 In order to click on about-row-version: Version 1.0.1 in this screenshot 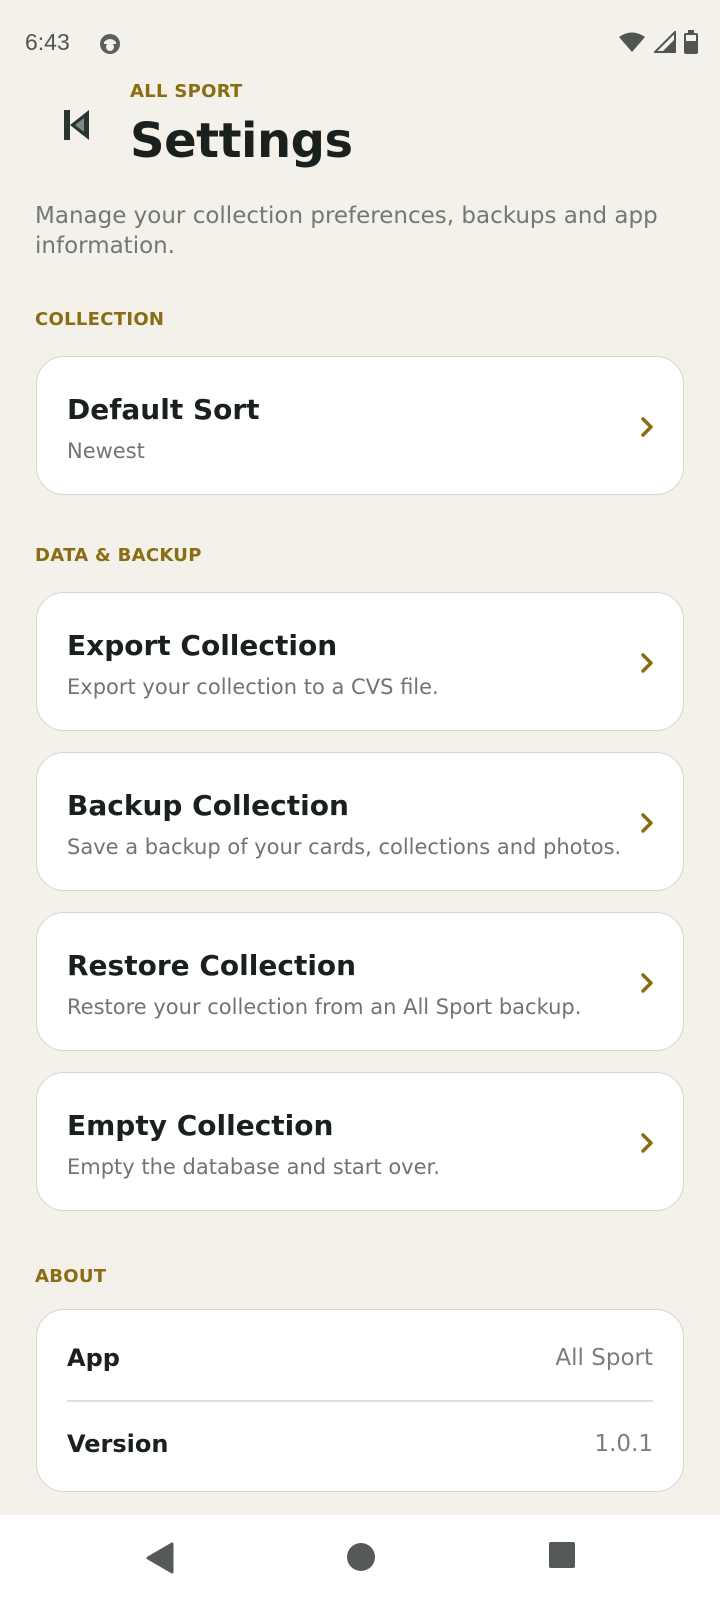, I will do `click(360, 1444)`.